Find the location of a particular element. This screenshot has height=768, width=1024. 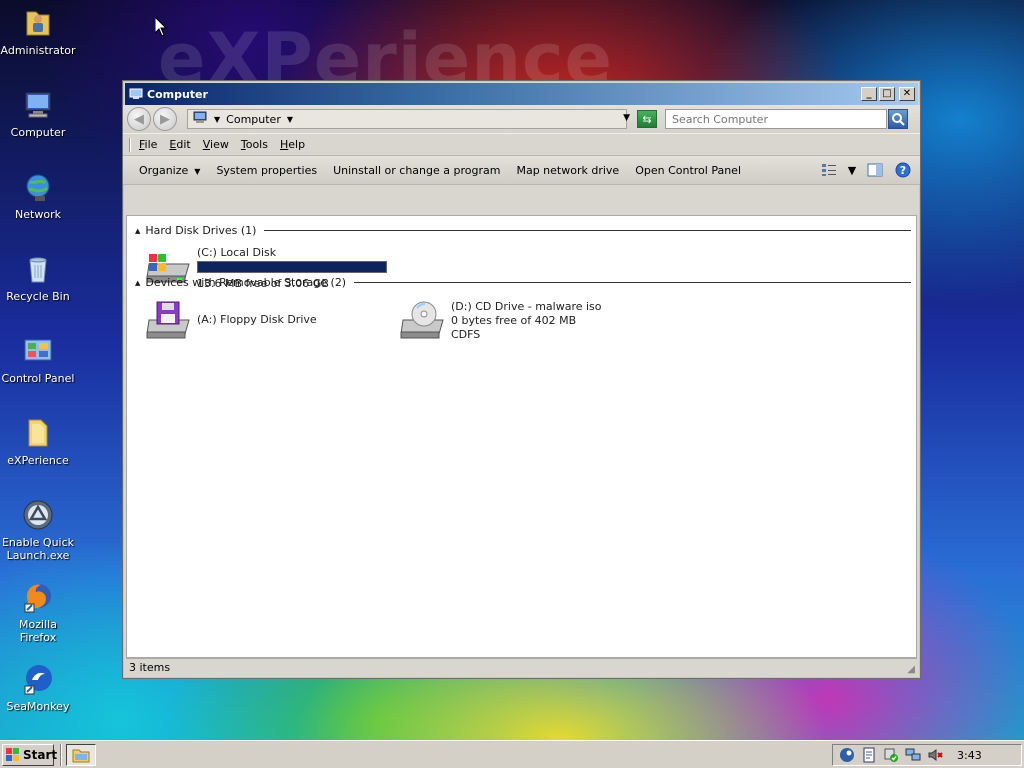

menu-help: Help is located at coordinates (292, 144).